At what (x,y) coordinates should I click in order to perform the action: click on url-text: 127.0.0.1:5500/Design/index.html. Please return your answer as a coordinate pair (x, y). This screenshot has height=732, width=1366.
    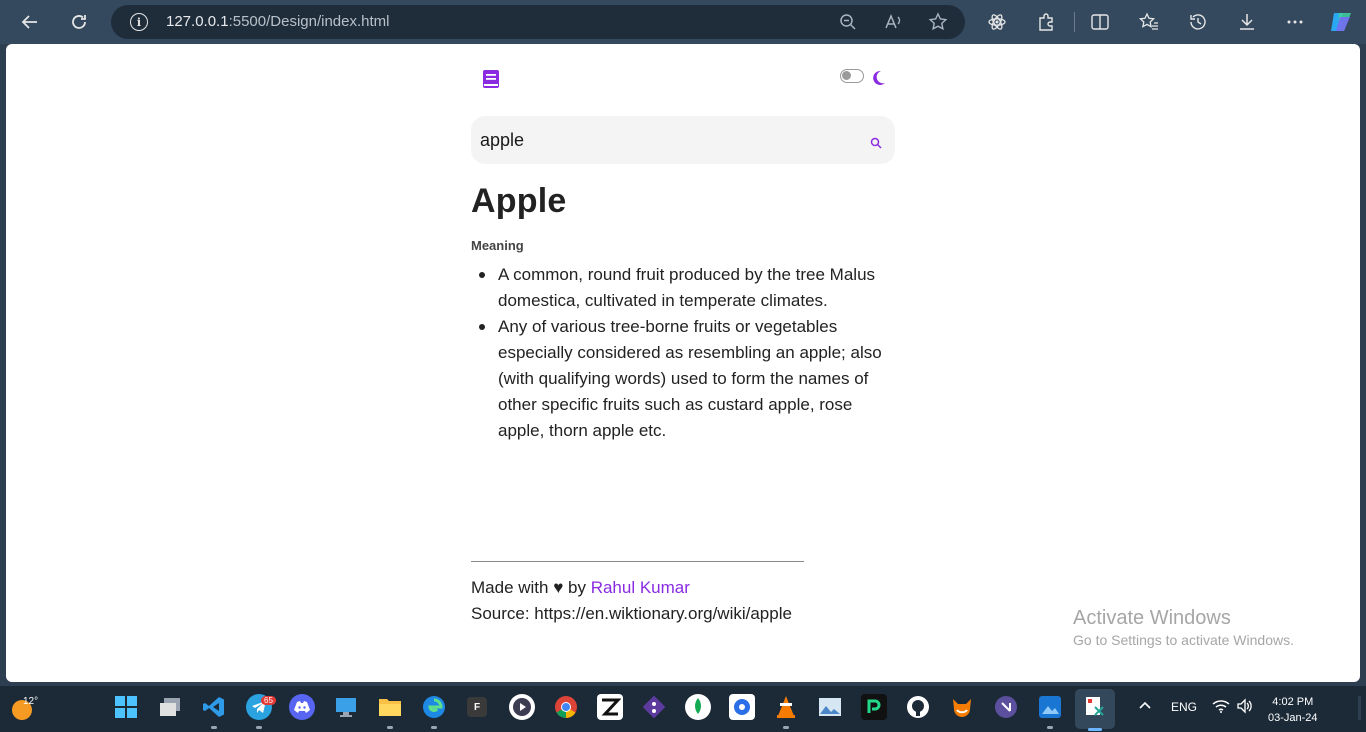
    Looking at the image, I should click on (278, 21).